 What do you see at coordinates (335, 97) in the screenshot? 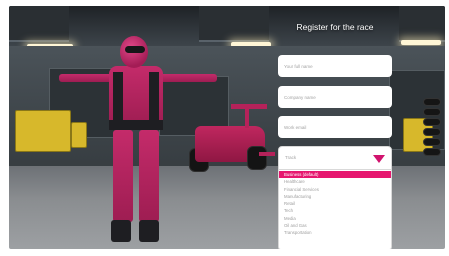
I see `company-name-input` at bounding box center [335, 97].